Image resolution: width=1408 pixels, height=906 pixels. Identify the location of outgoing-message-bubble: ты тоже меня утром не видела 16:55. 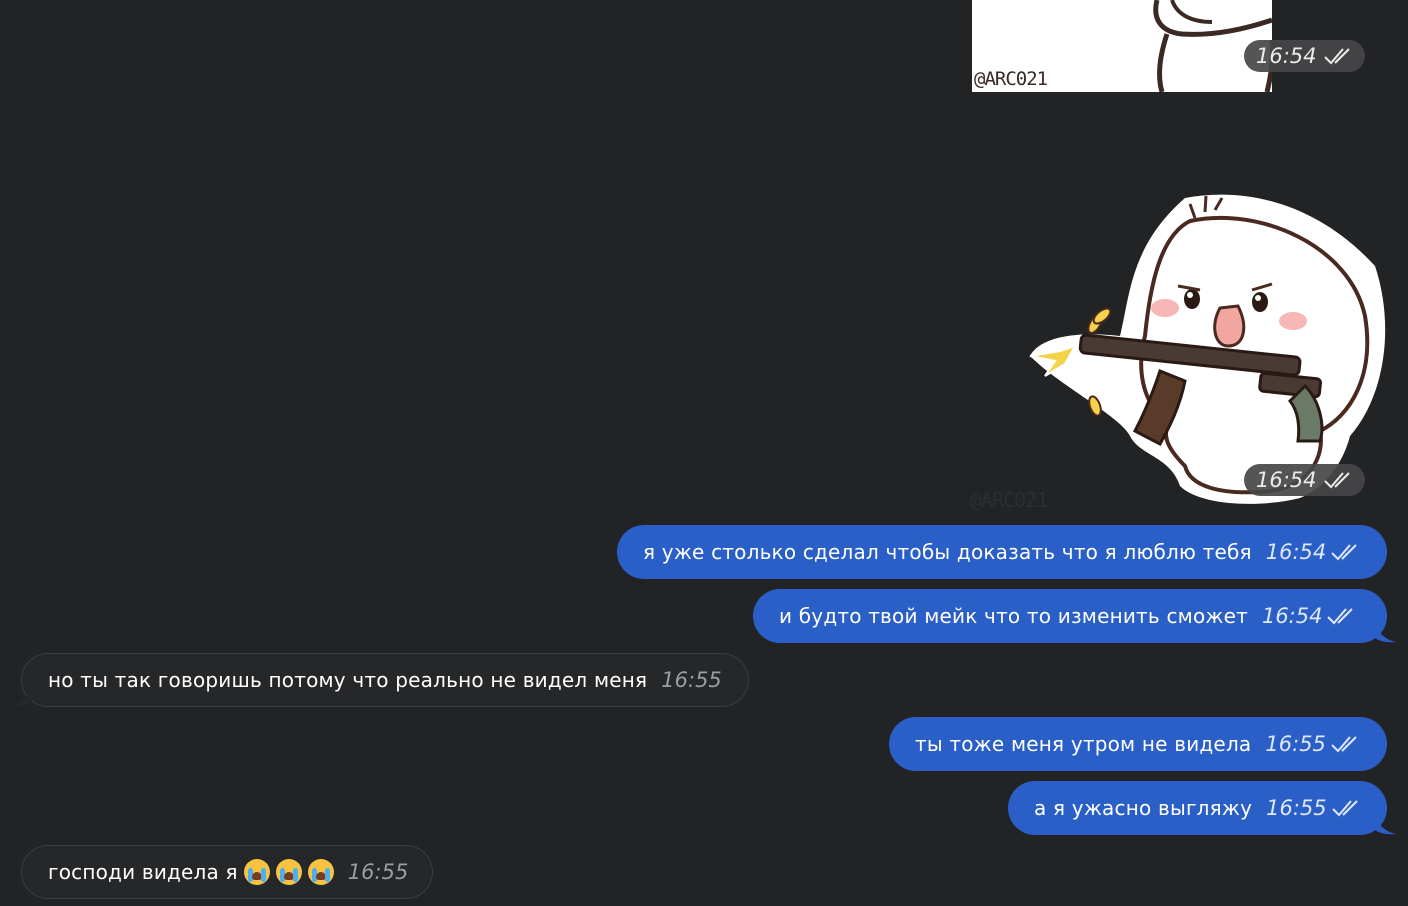
(1138, 744).